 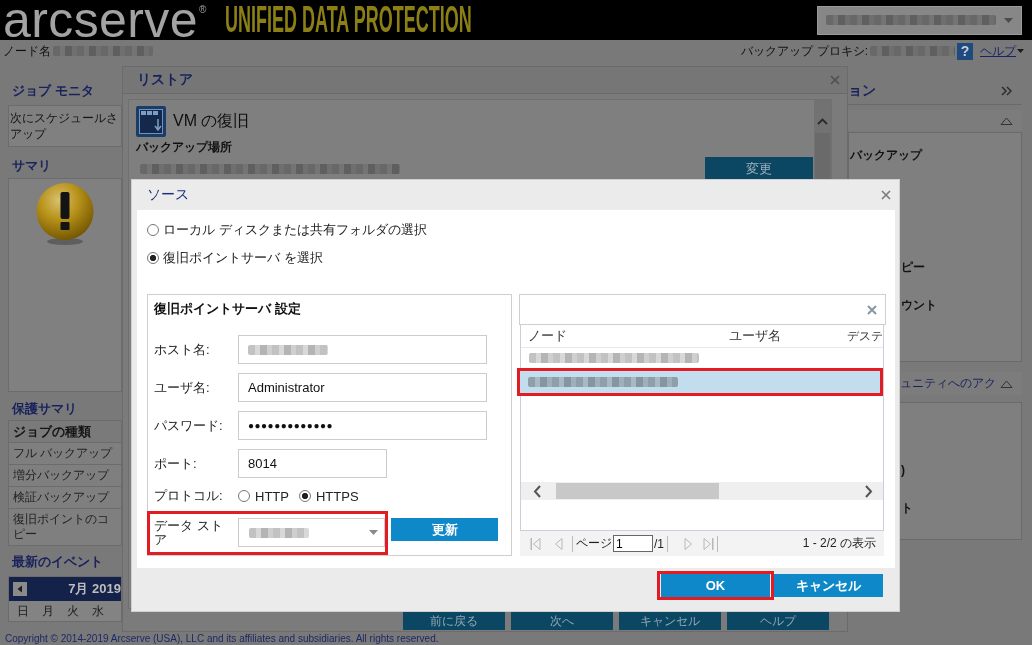 I want to click on job-status-text: アップ, so click(x=28, y=134).